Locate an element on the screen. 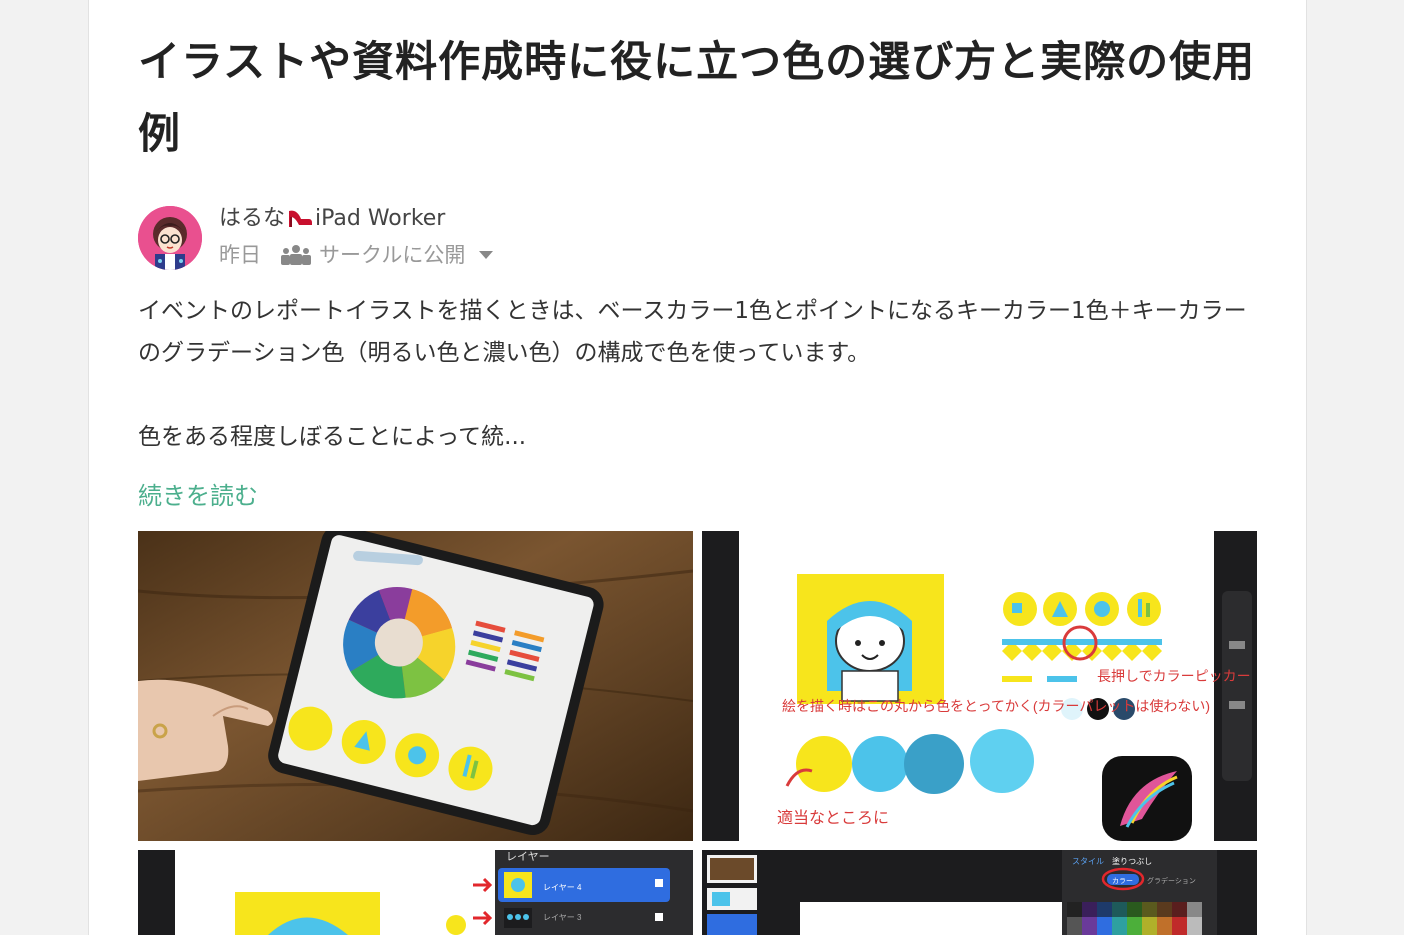 The width and height of the screenshot is (1404, 935). high-heel-icon is located at coordinates (300, 218).